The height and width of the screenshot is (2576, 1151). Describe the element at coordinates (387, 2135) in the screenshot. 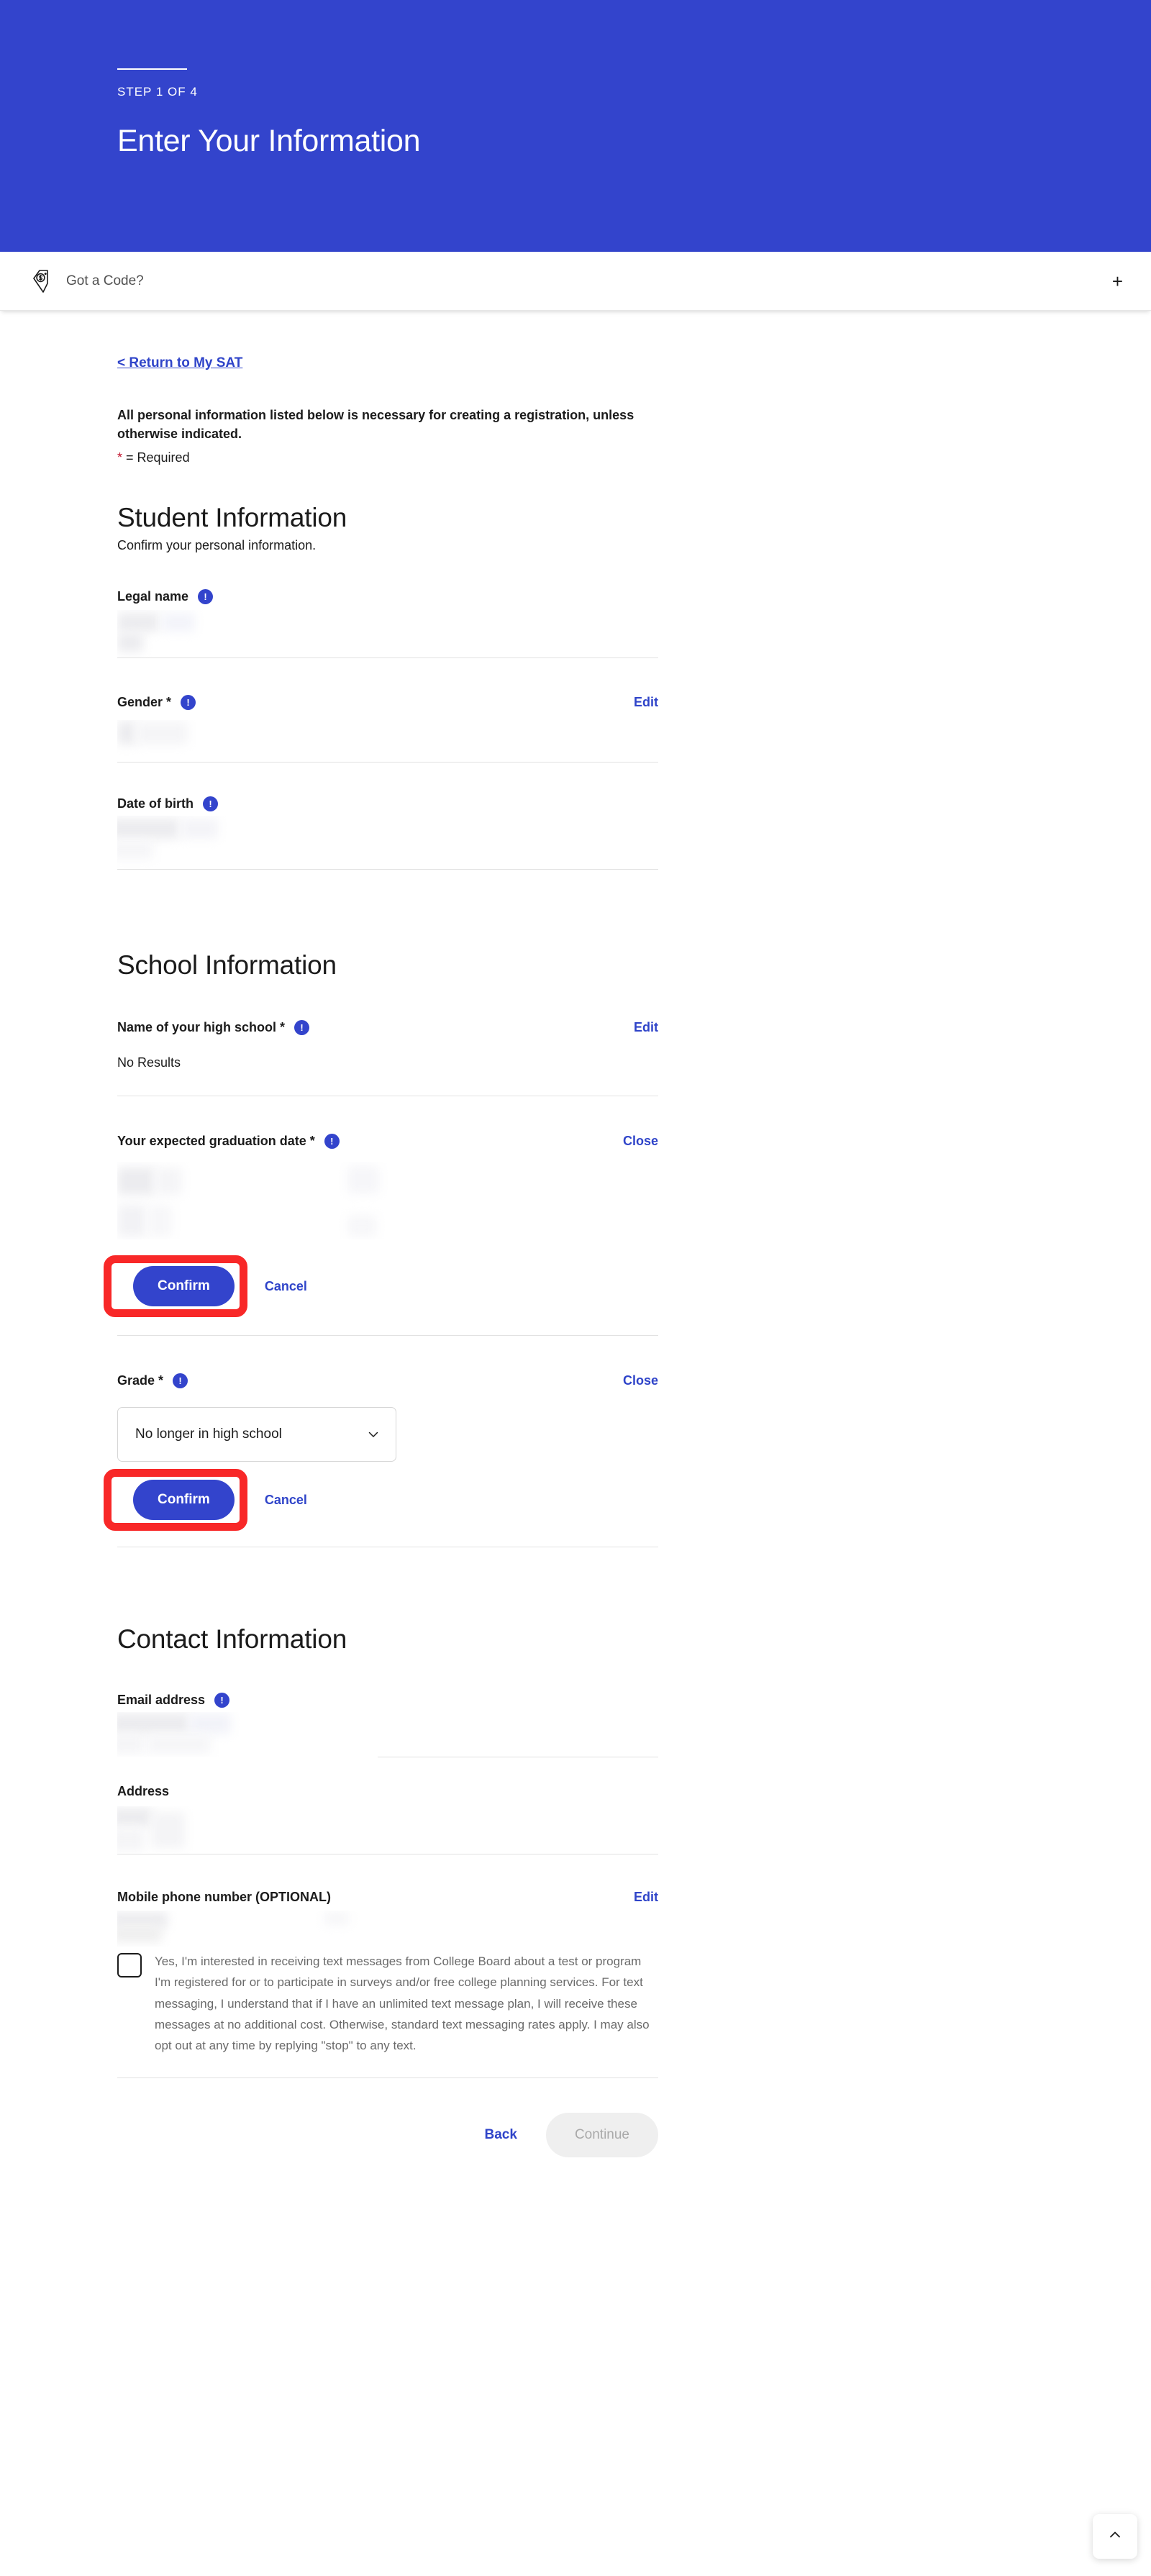

I see `form-footer-actions: Back Continue` at that location.